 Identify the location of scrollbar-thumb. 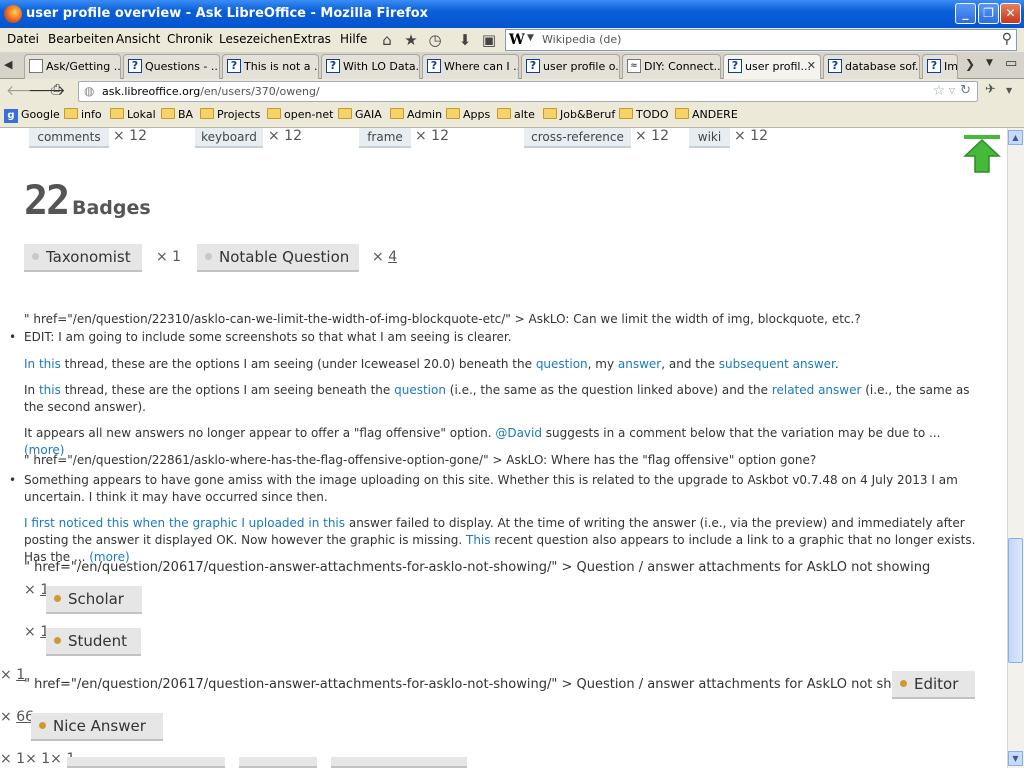
(1015, 600).